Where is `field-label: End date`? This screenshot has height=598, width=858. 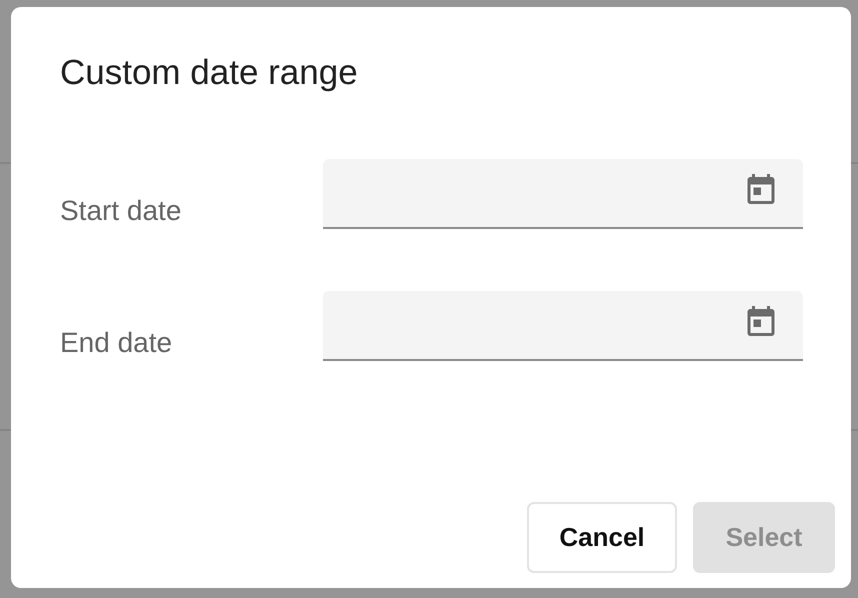 field-label: End date is located at coordinates (117, 343).